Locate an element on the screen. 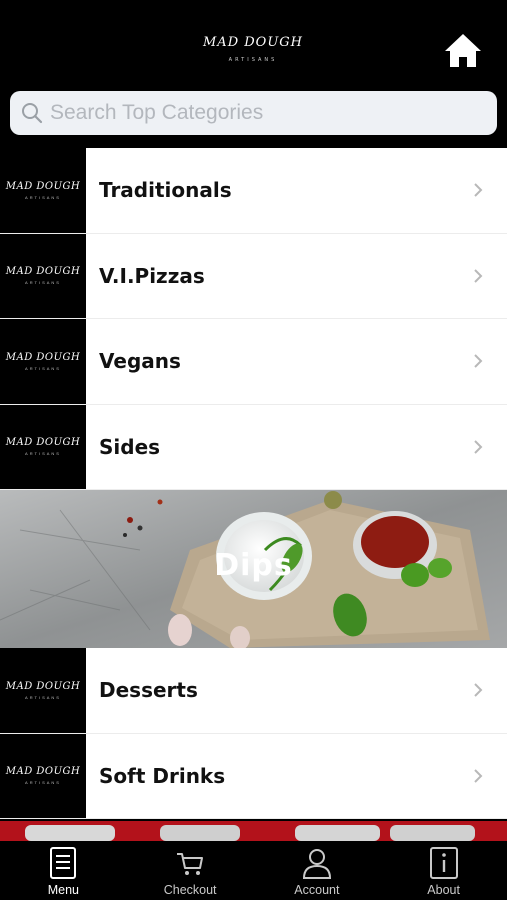 Image resolution: width=507 pixels, height=900 pixels. home-button is located at coordinates (463, 51).